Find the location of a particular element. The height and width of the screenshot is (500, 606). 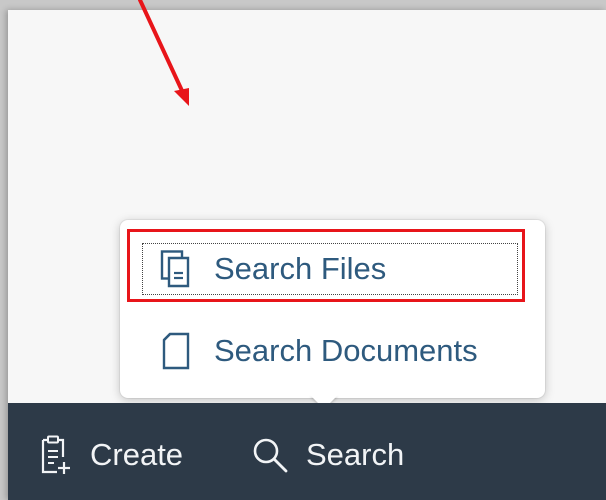

create-label: Create is located at coordinates (137, 454).